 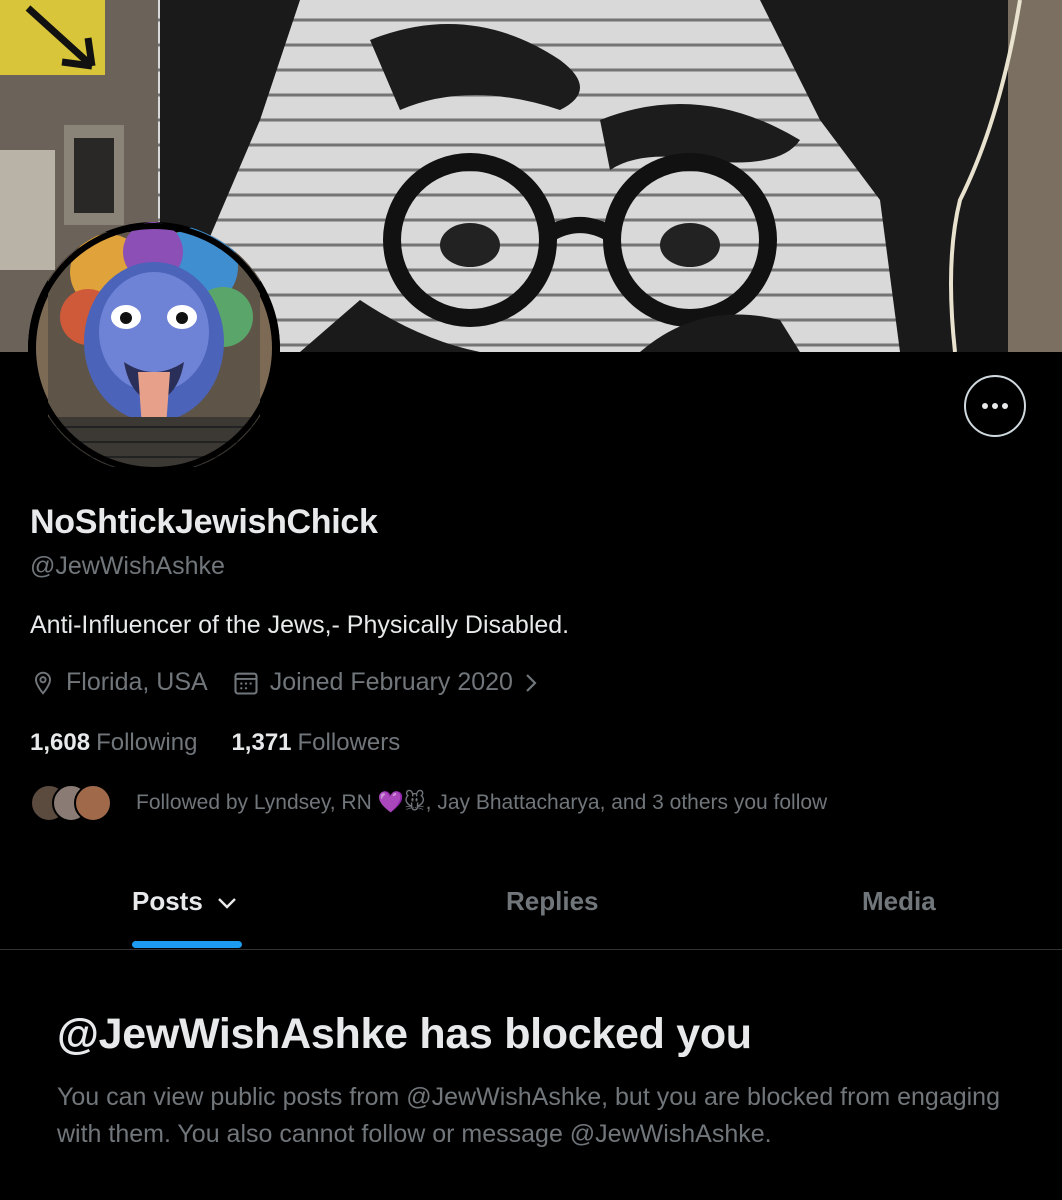 I want to click on blocked-title: @JewWishAshke has blocked you, so click(x=404, y=1034).